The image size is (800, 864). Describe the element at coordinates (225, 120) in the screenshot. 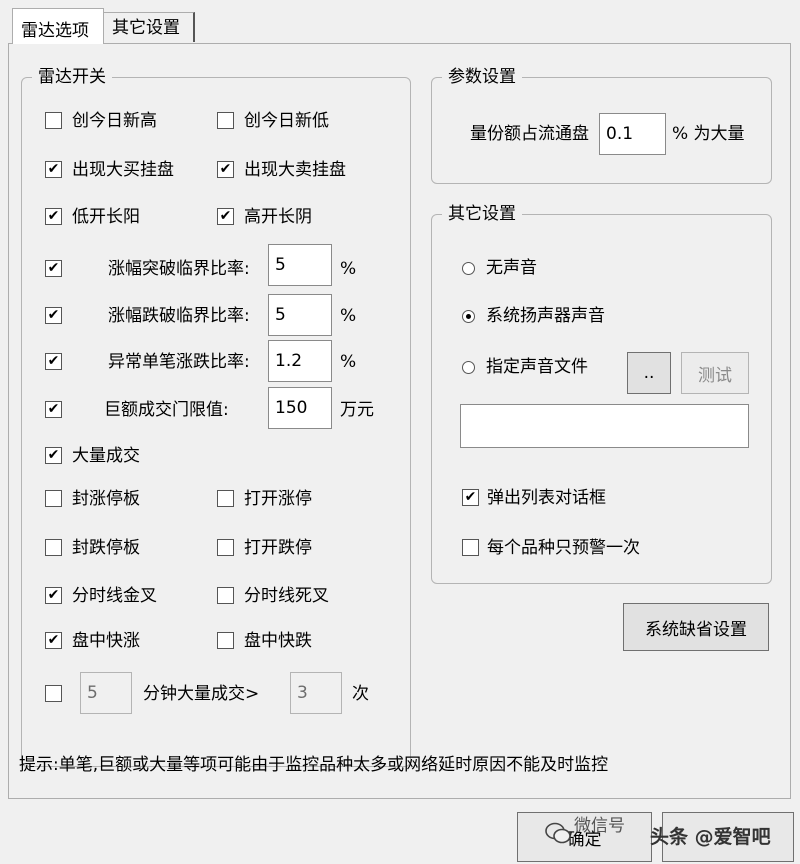

I see `checkbox-new-low` at that location.